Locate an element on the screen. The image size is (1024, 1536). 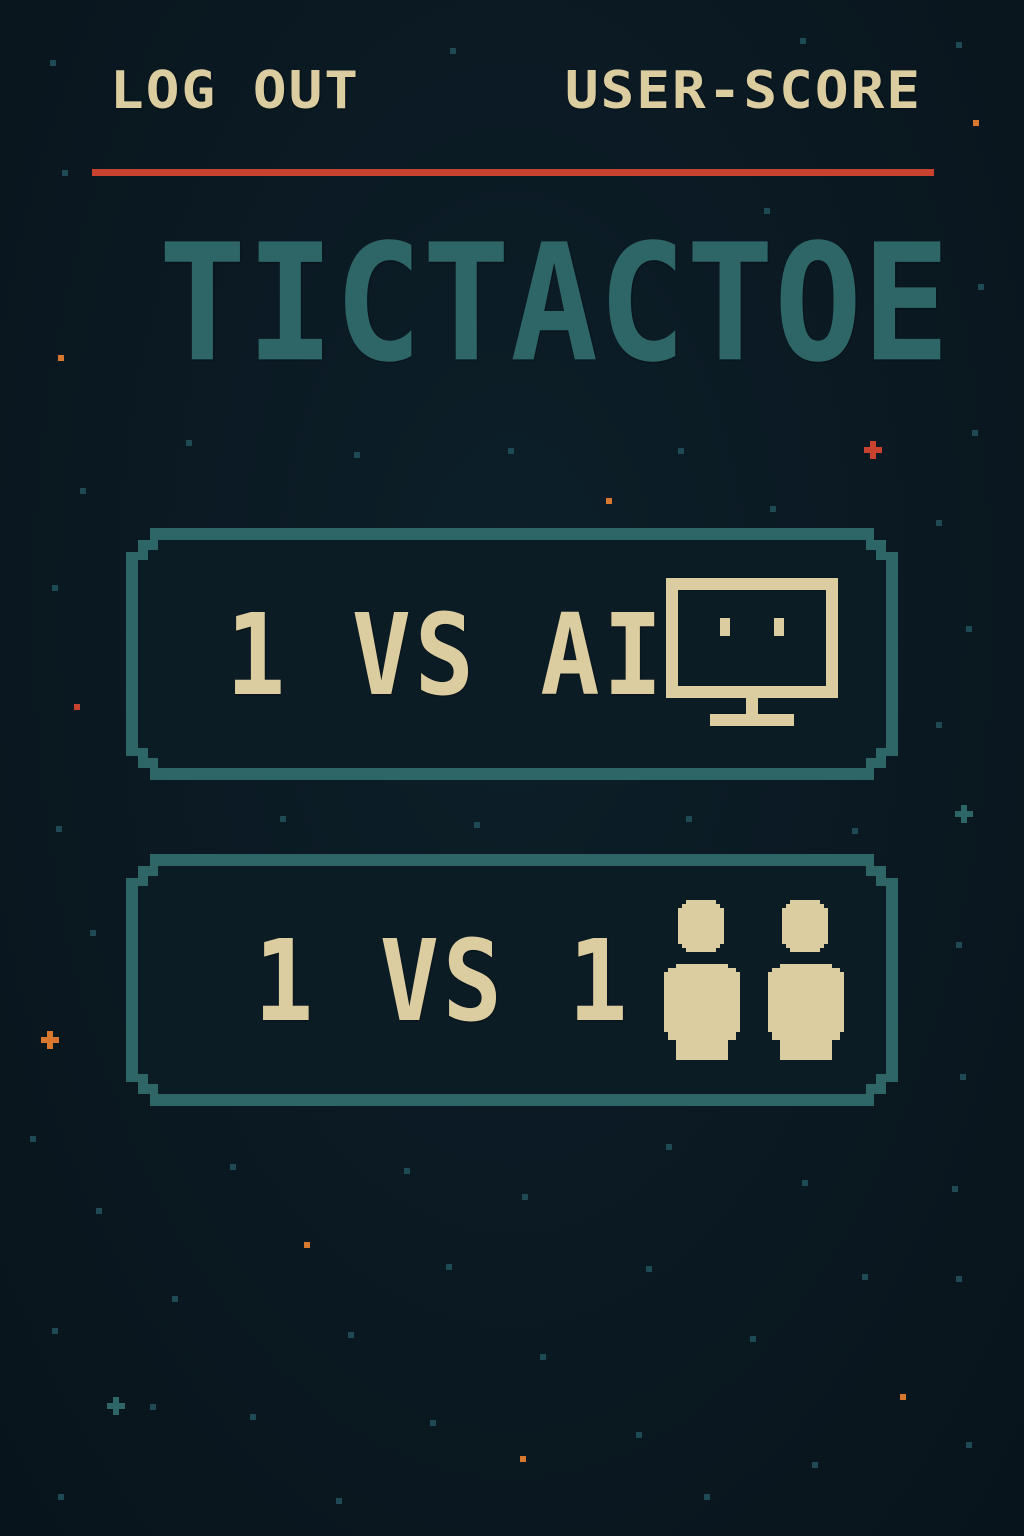
mode-1-vs-1-button: 1 VS 1 is located at coordinates (512, 980).